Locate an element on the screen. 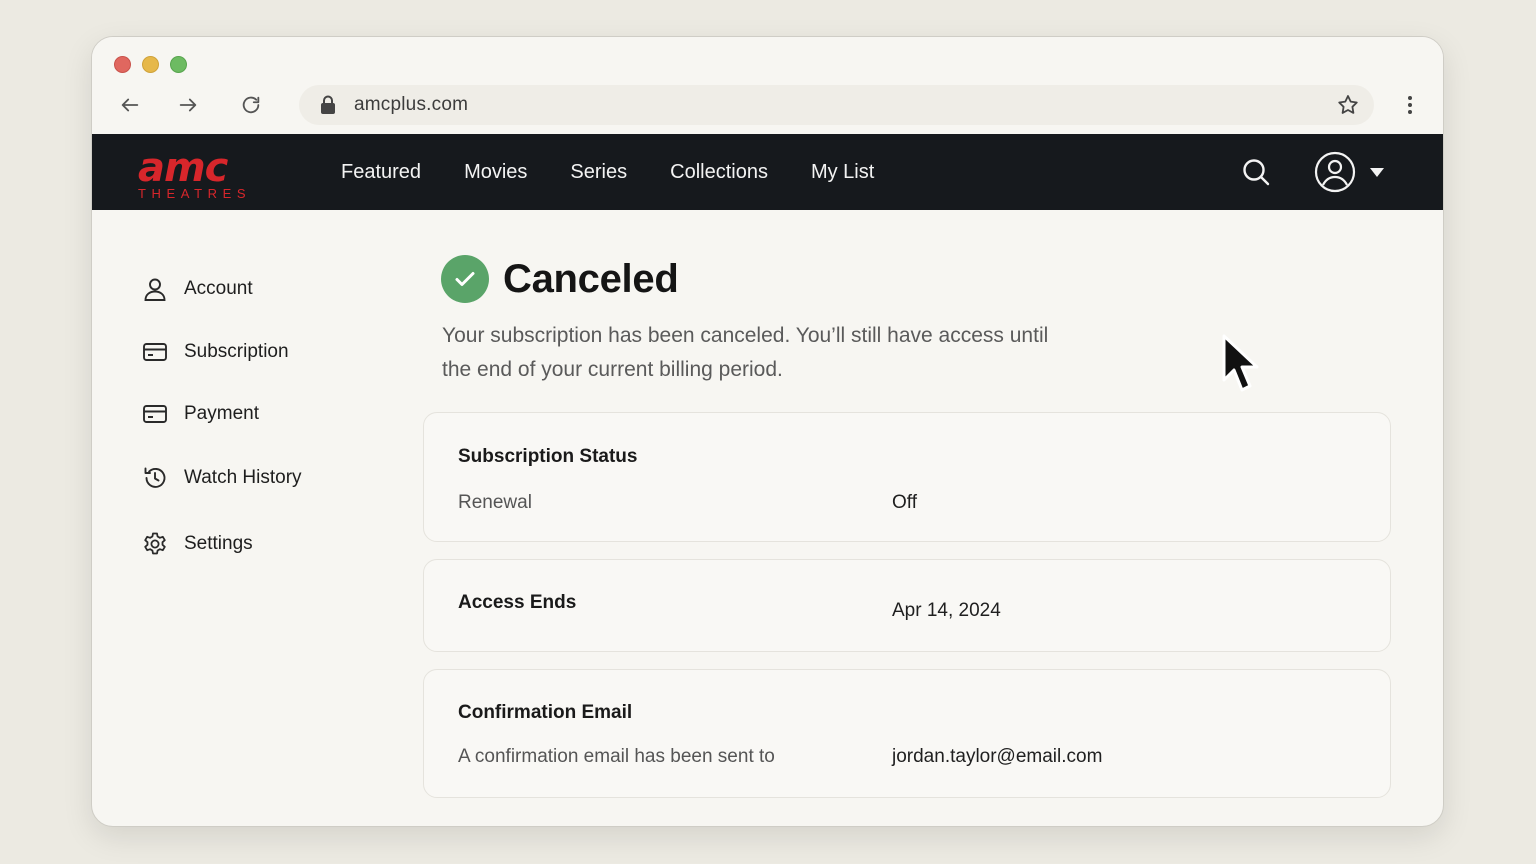 The height and width of the screenshot is (864, 1536). logo-sub-text: THEATRES is located at coordinates (195, 193).